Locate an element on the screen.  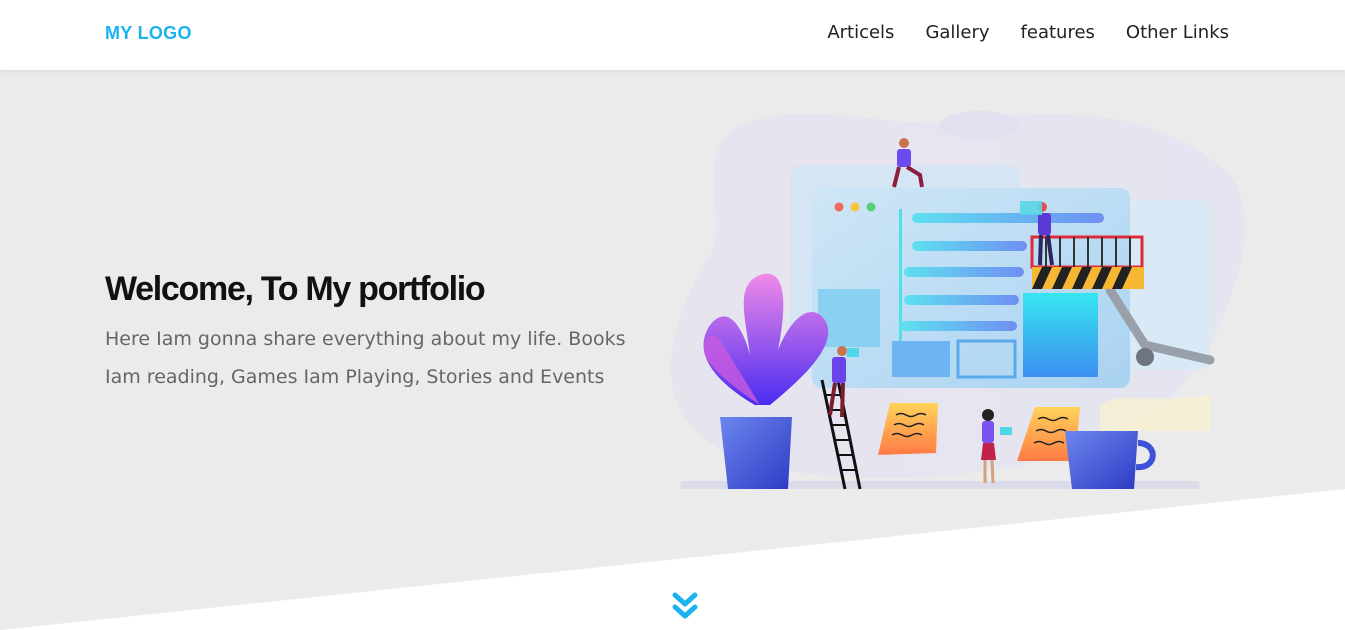
nav-link-other-links: Other Links is located at coordinates (1177, 33).